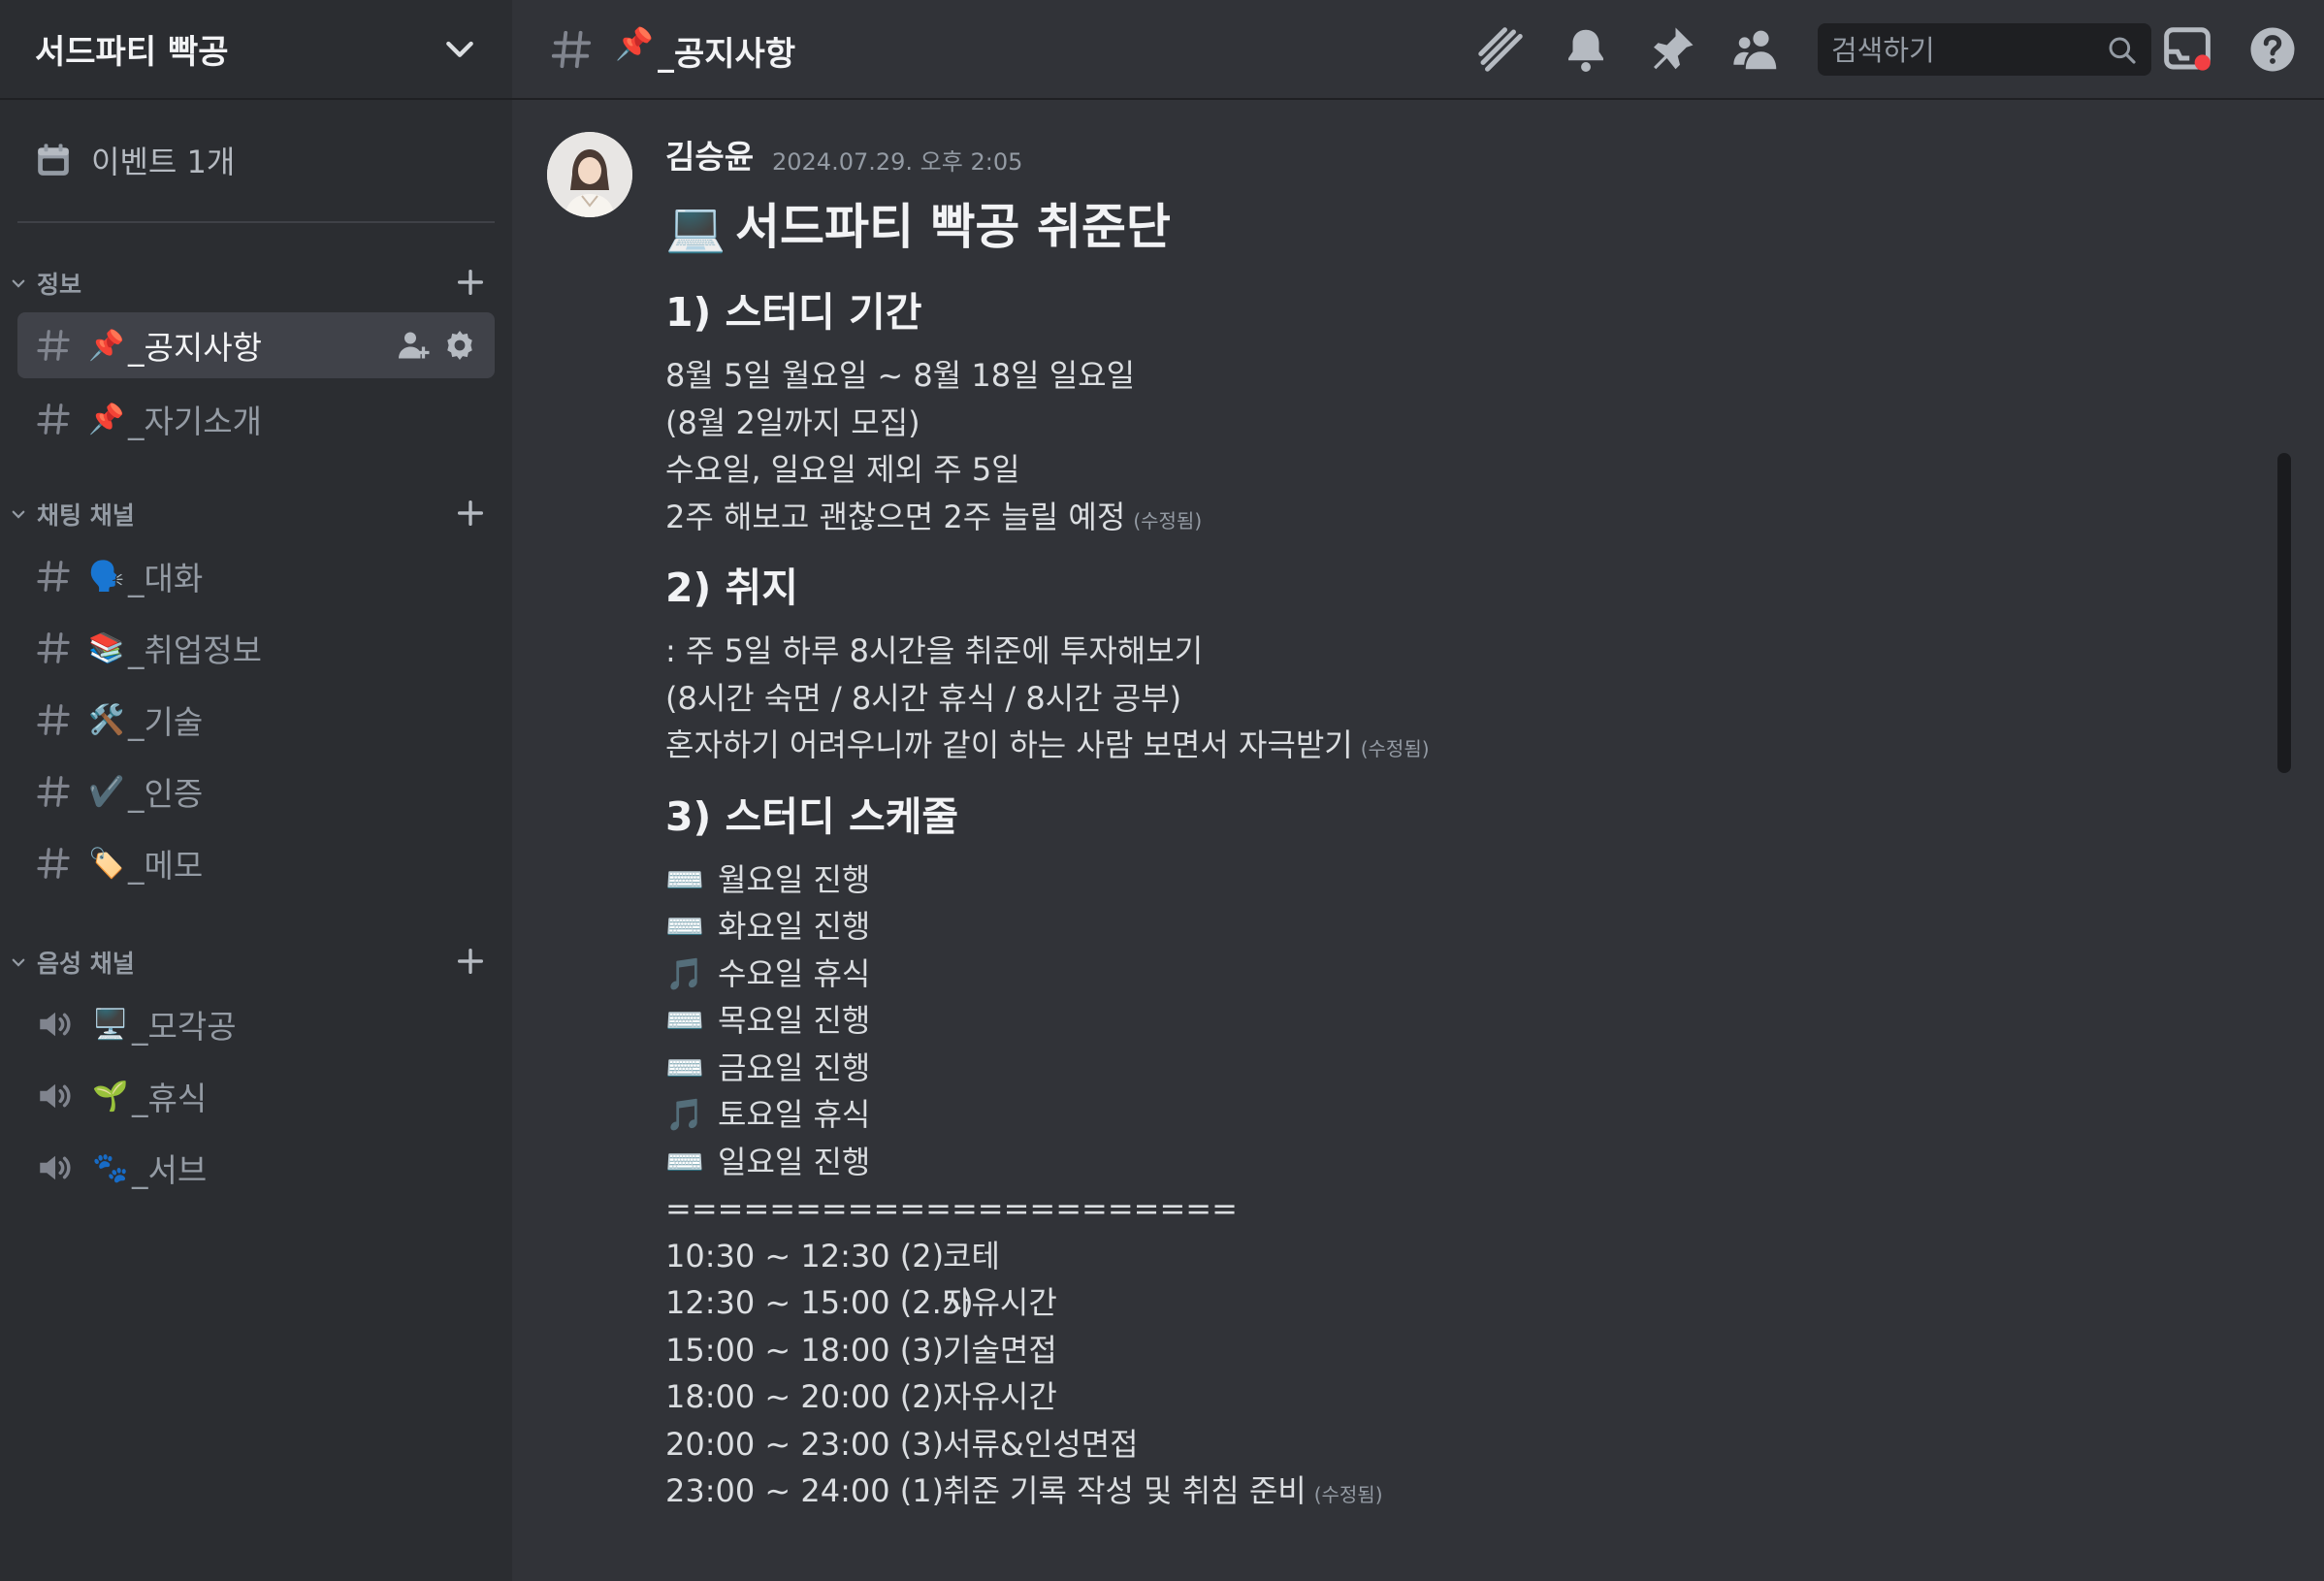 This screenshot has width=2324, height=1581. Describe the element at coordinates (2272, 49) in the screenshot. I see `help-icon` at that location.